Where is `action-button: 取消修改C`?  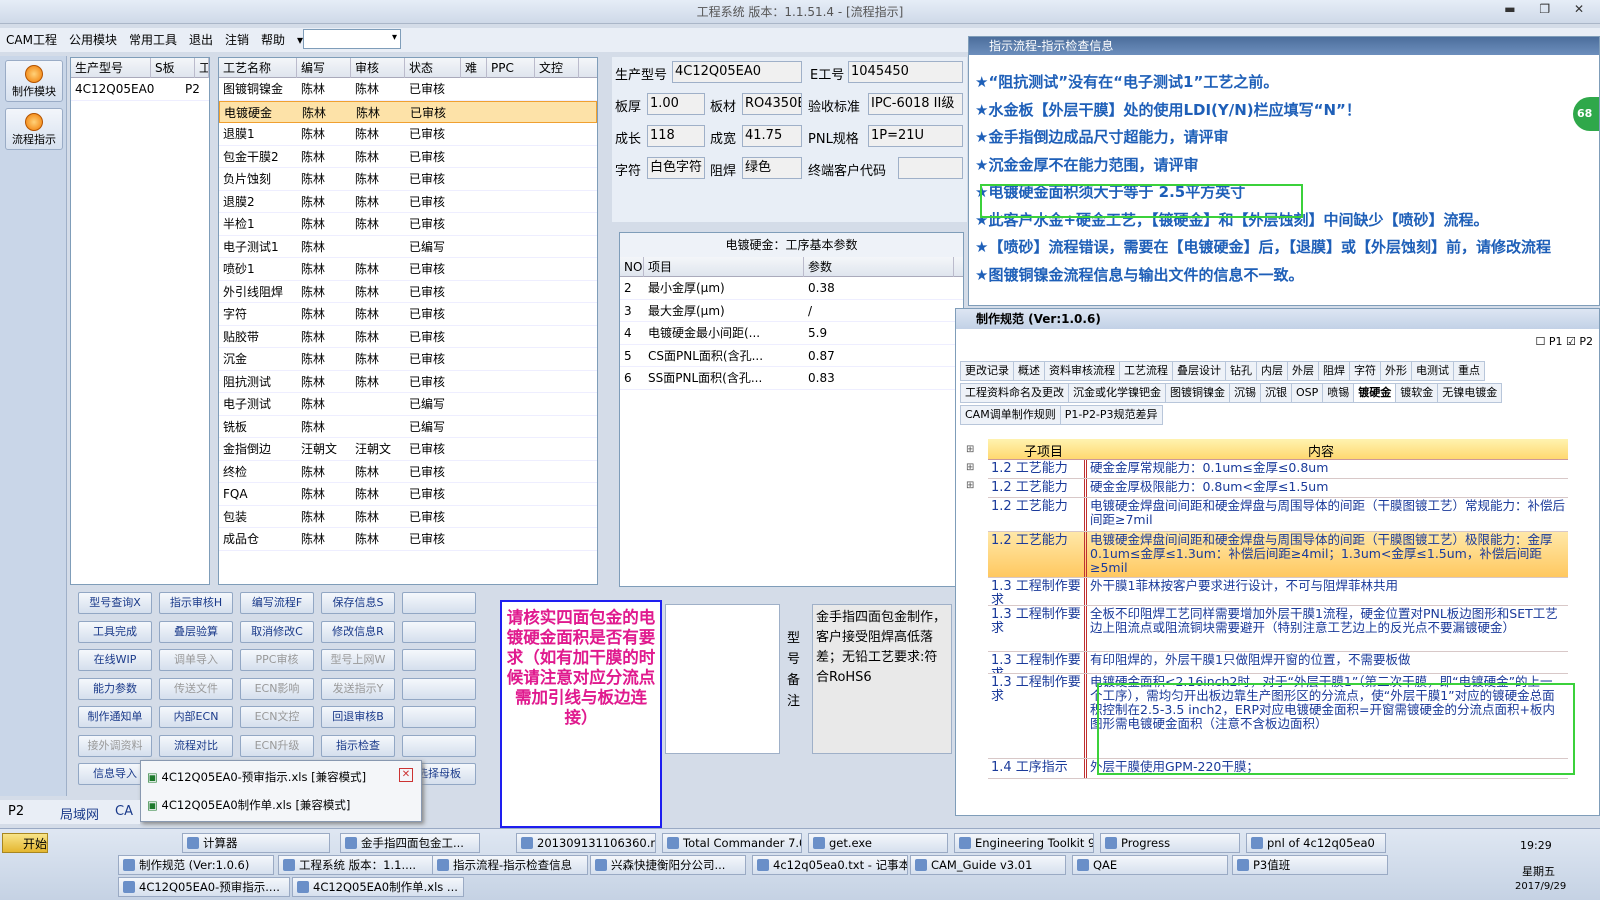 action-button: 取消修改C is located at coordinates (277, 631).